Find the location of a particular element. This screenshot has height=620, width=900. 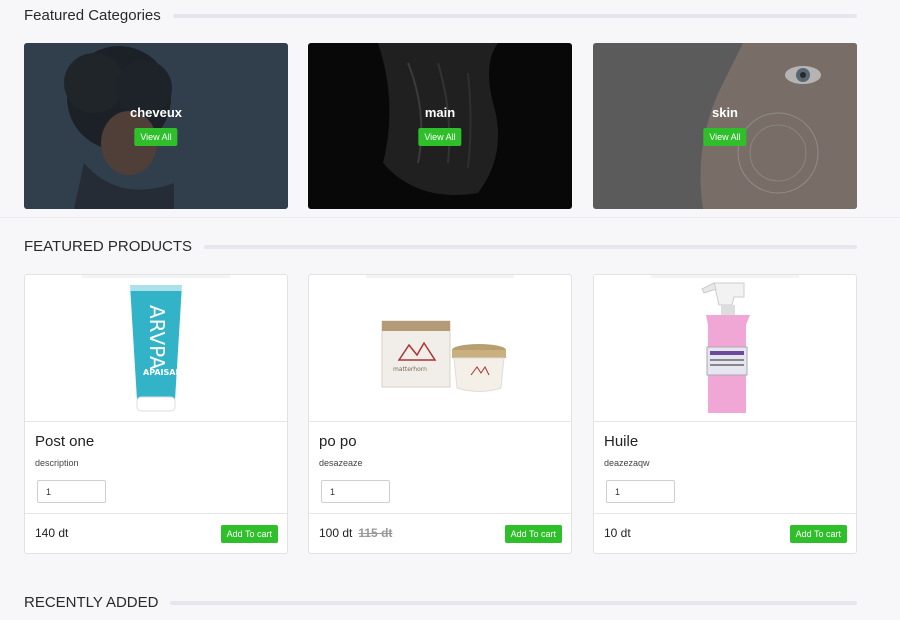

section-title: Featured Categories is located at coordinates (92, 15).